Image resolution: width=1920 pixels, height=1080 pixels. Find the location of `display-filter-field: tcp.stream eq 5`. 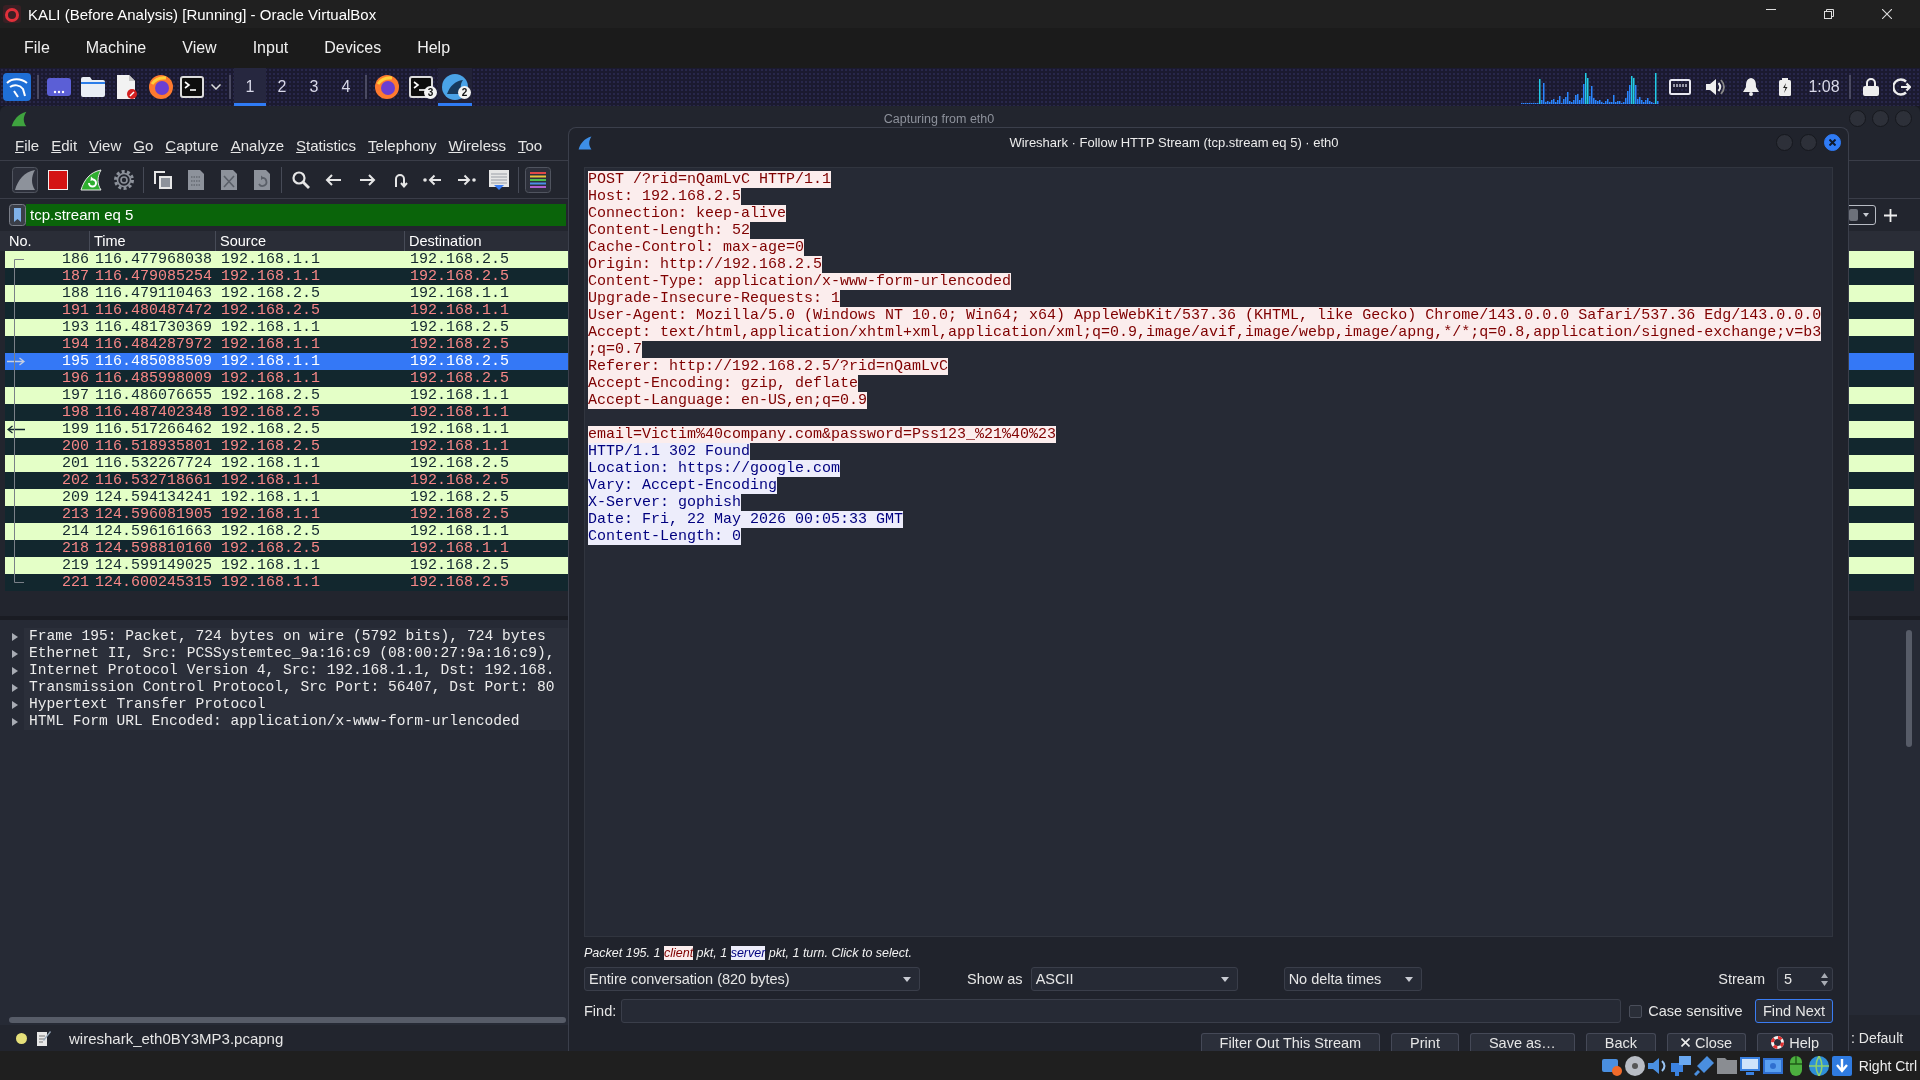

display-filter-field: tcp.stream eq 5 is located at coordinates (296, 215).